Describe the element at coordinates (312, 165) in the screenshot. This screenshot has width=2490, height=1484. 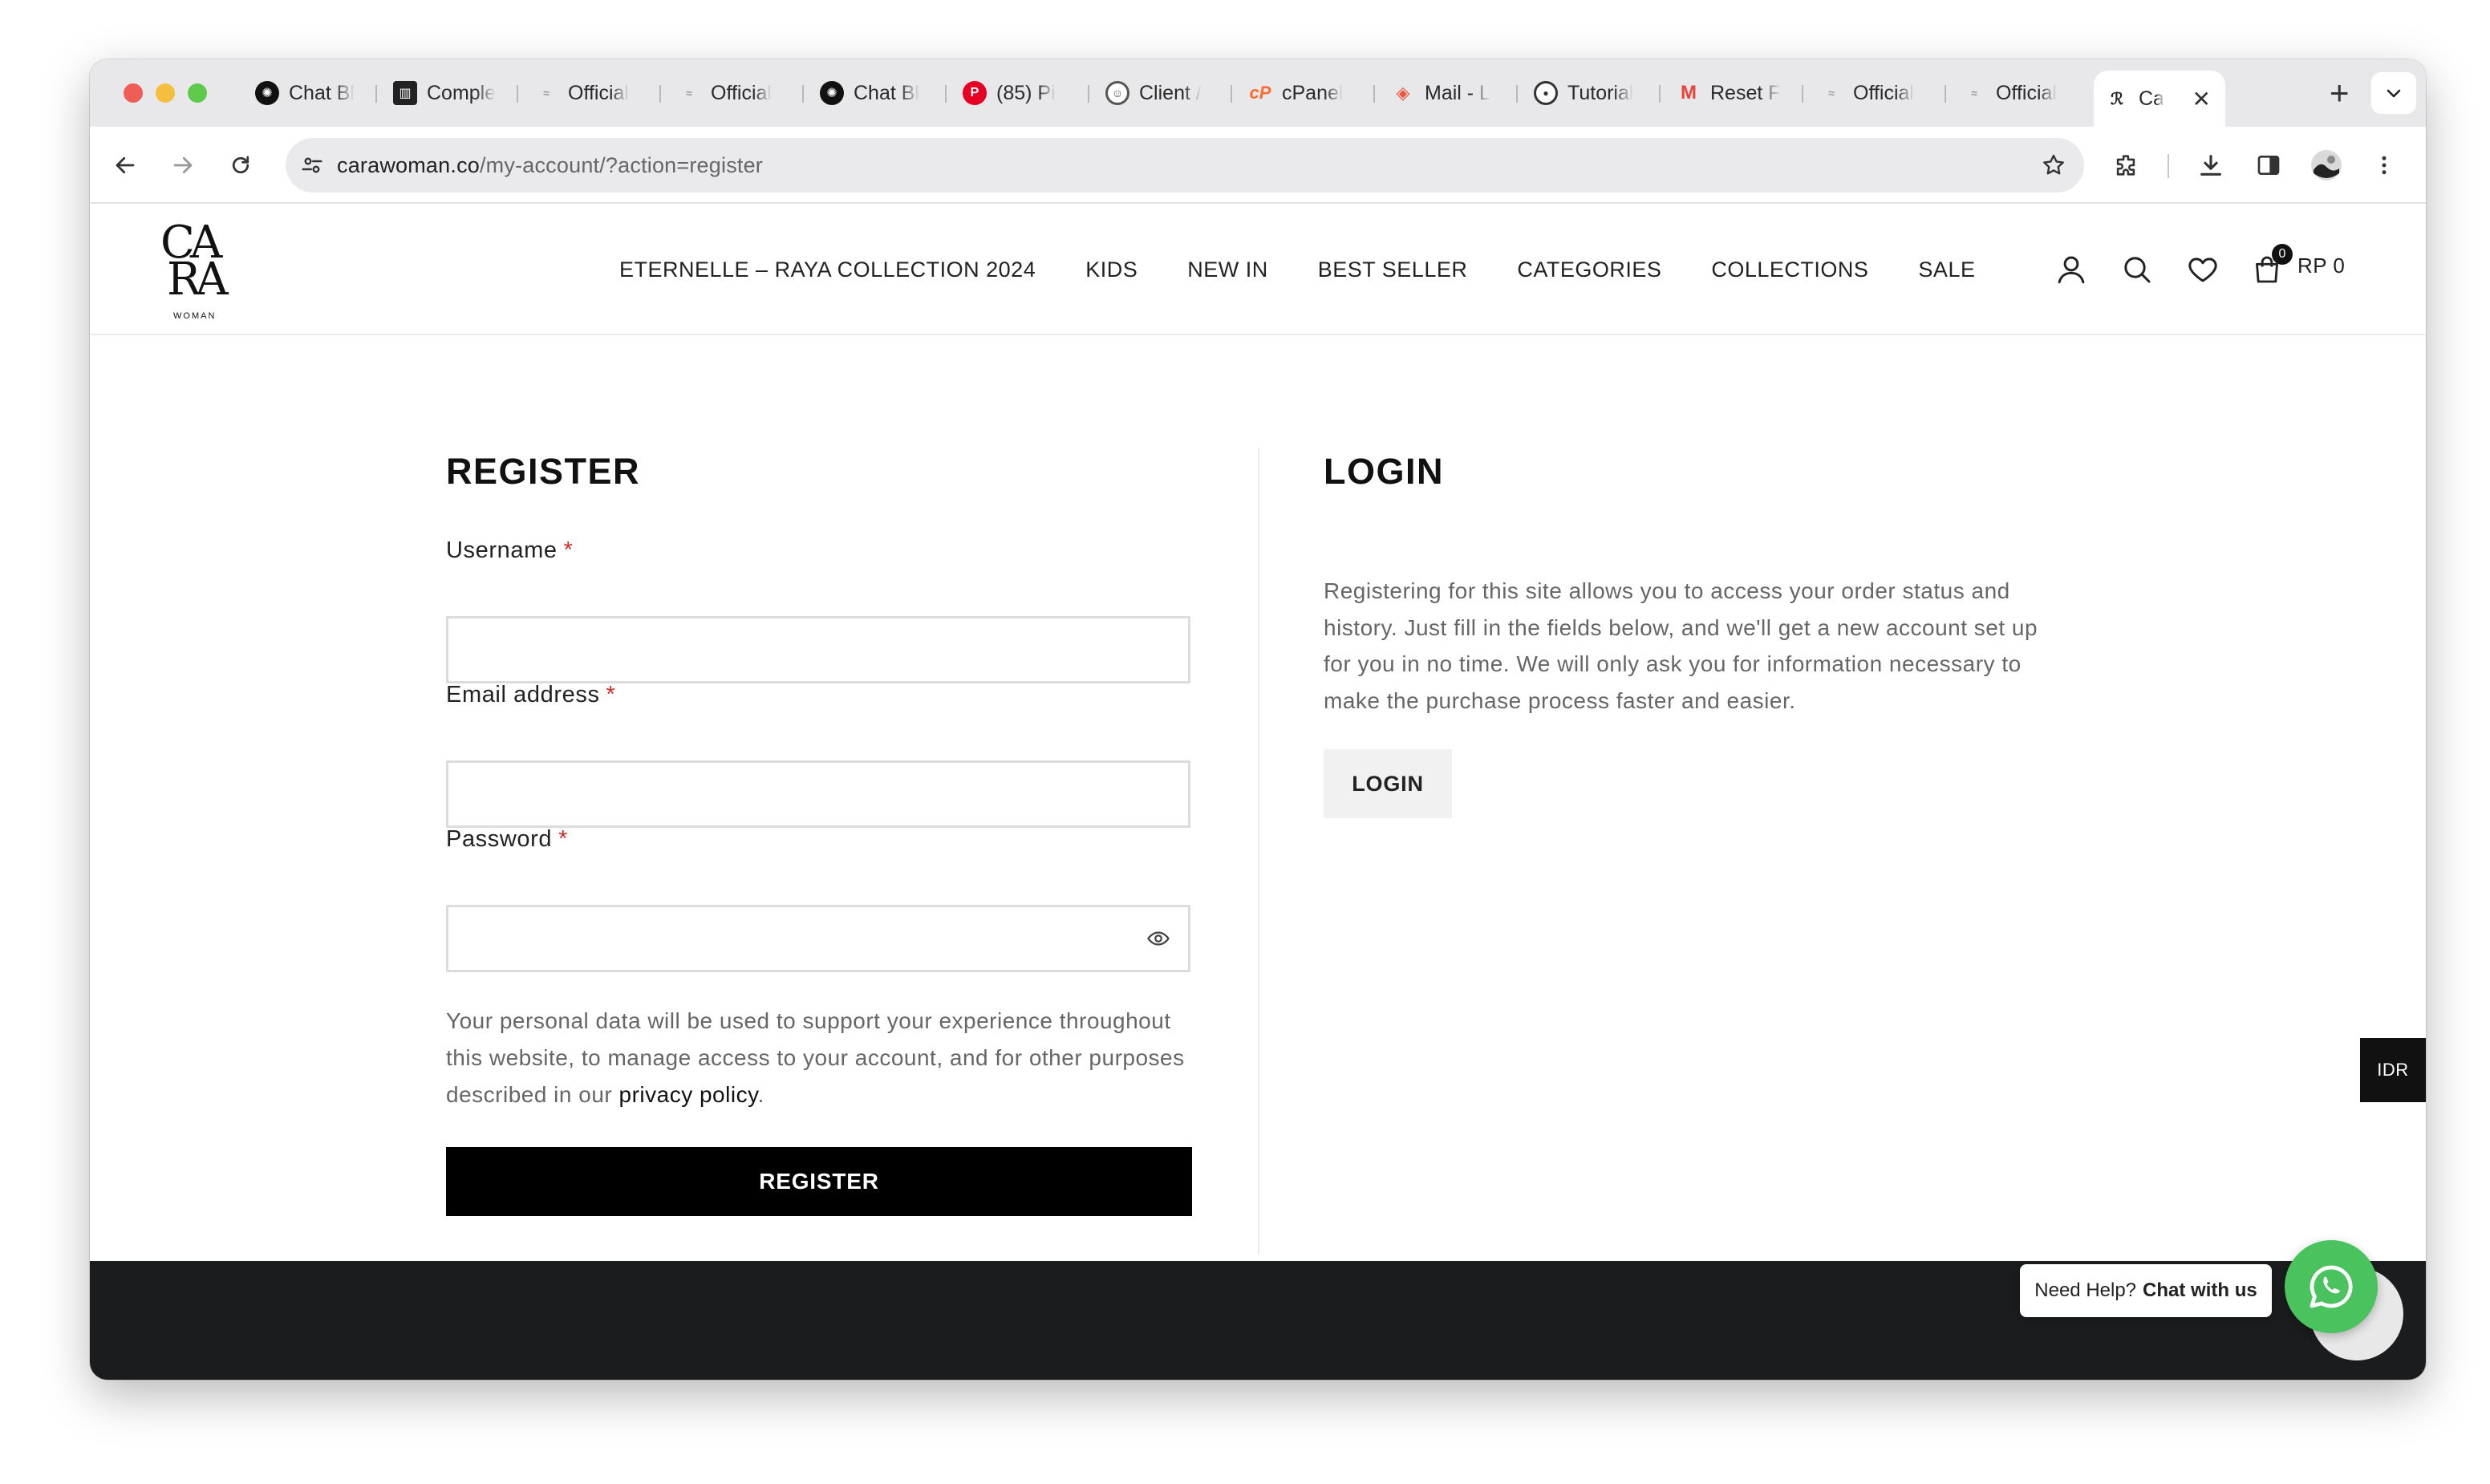
I see `site-settings-icon` at that location.